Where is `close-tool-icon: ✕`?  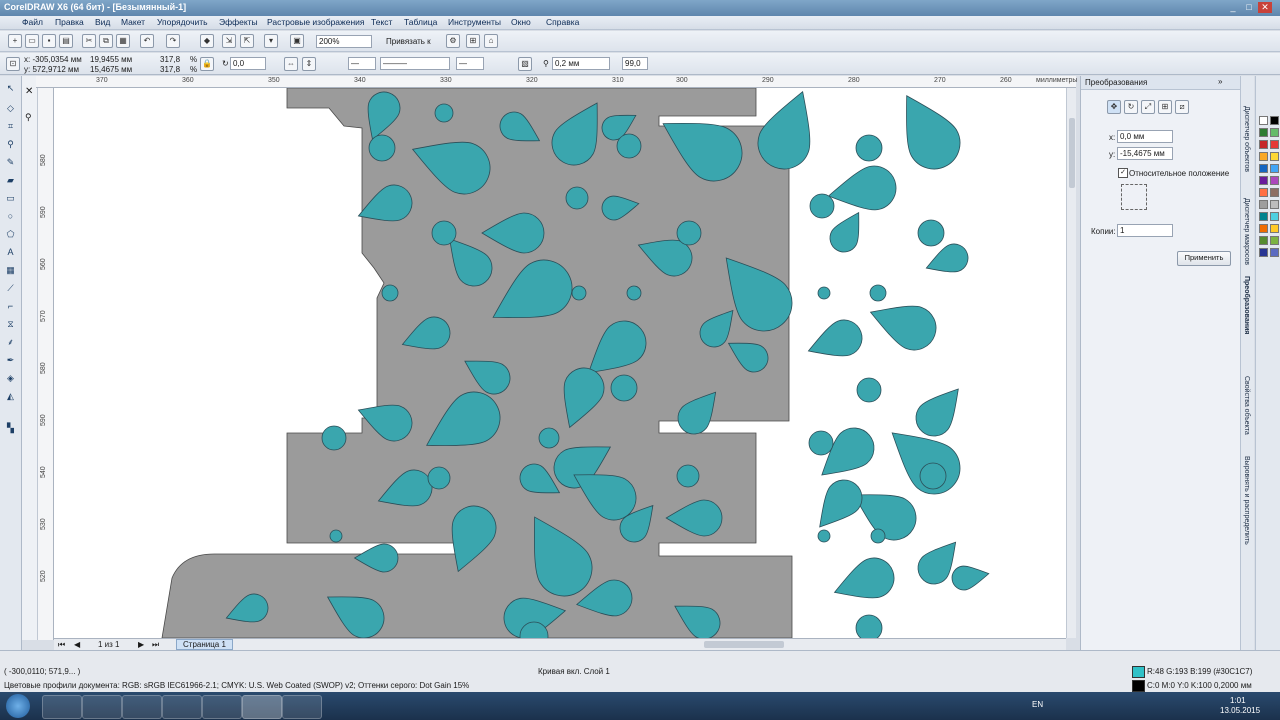
close-tool-icon: ✕ is located at coordinates (29, 91).